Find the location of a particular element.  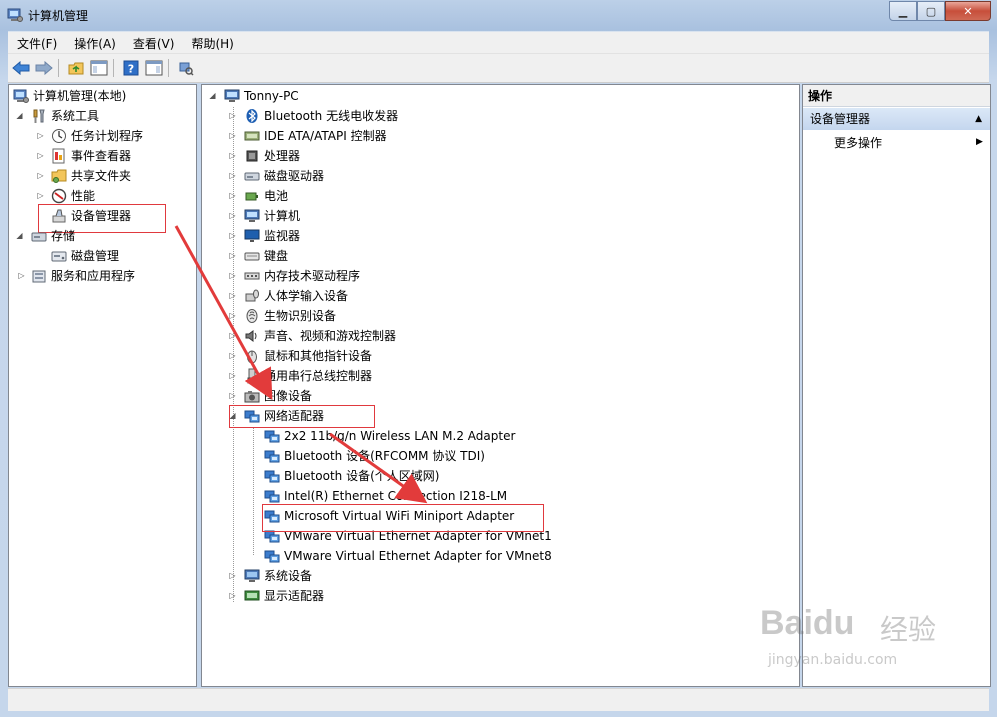

watermark-url: jingyan.baidu.com is located at coordinates (833, 660).